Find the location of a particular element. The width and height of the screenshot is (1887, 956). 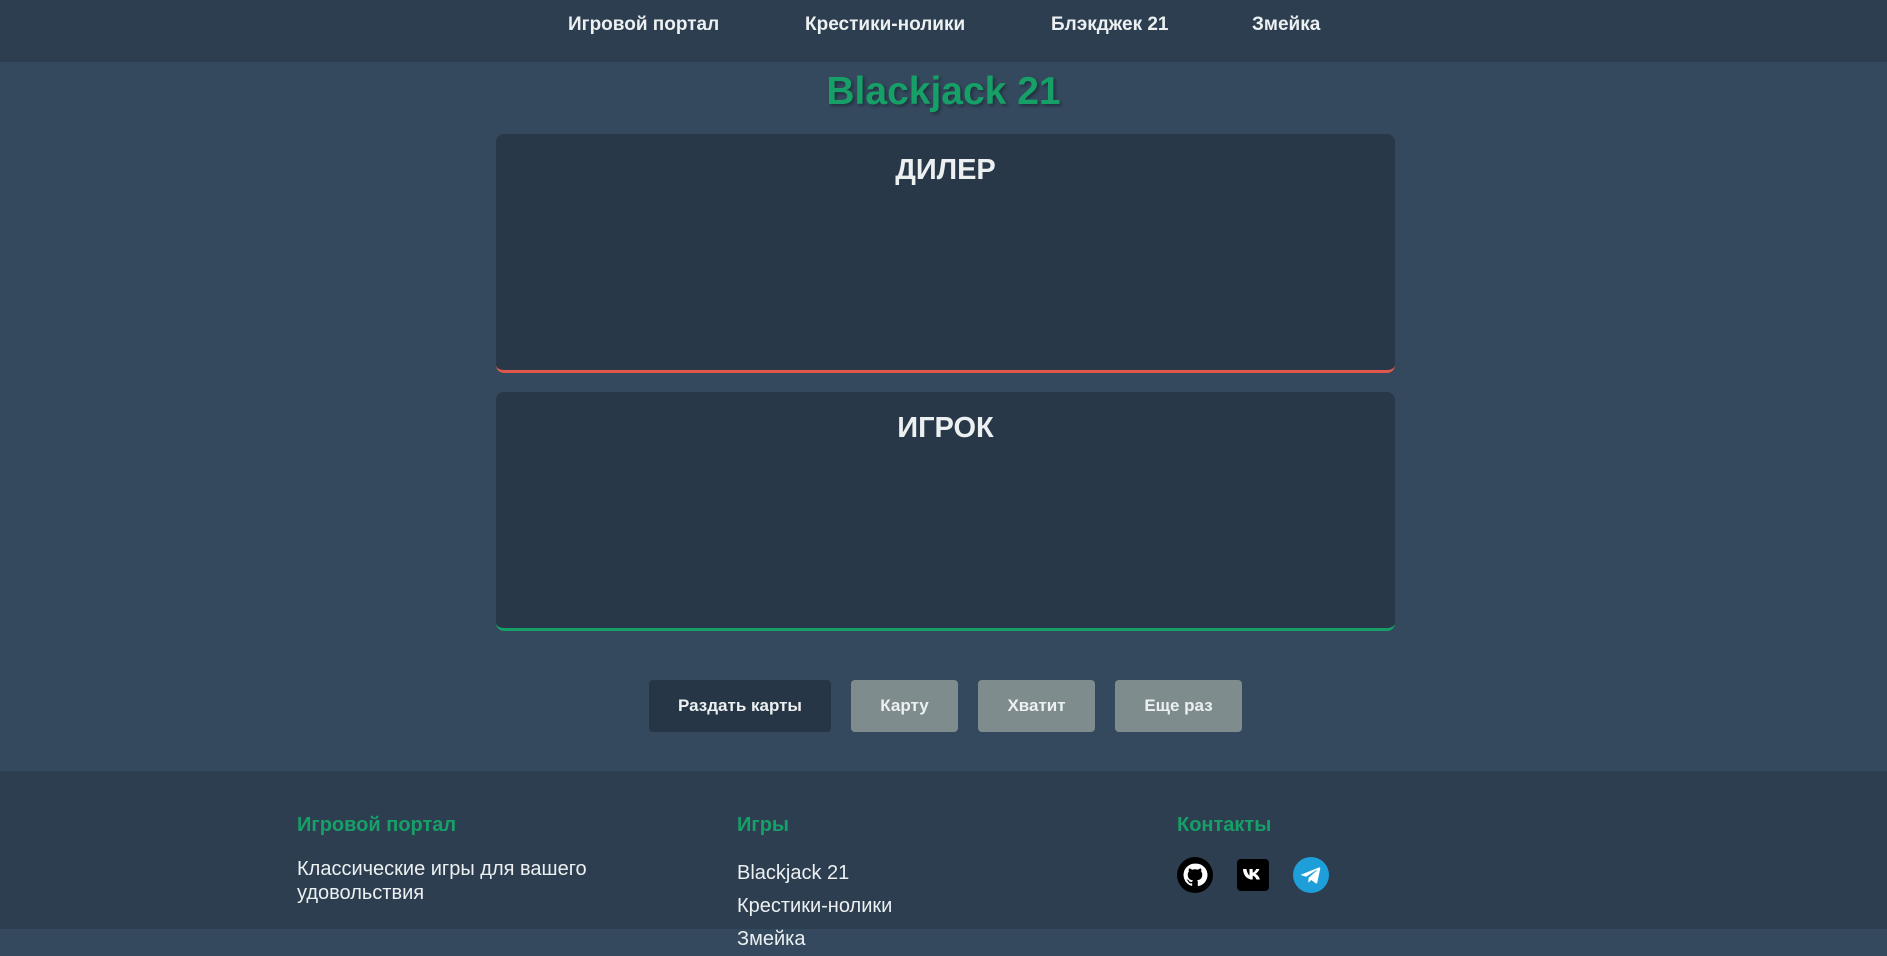

nav-link-blackjack: Блэкджек 21 is located at coordinates (1110, 25).